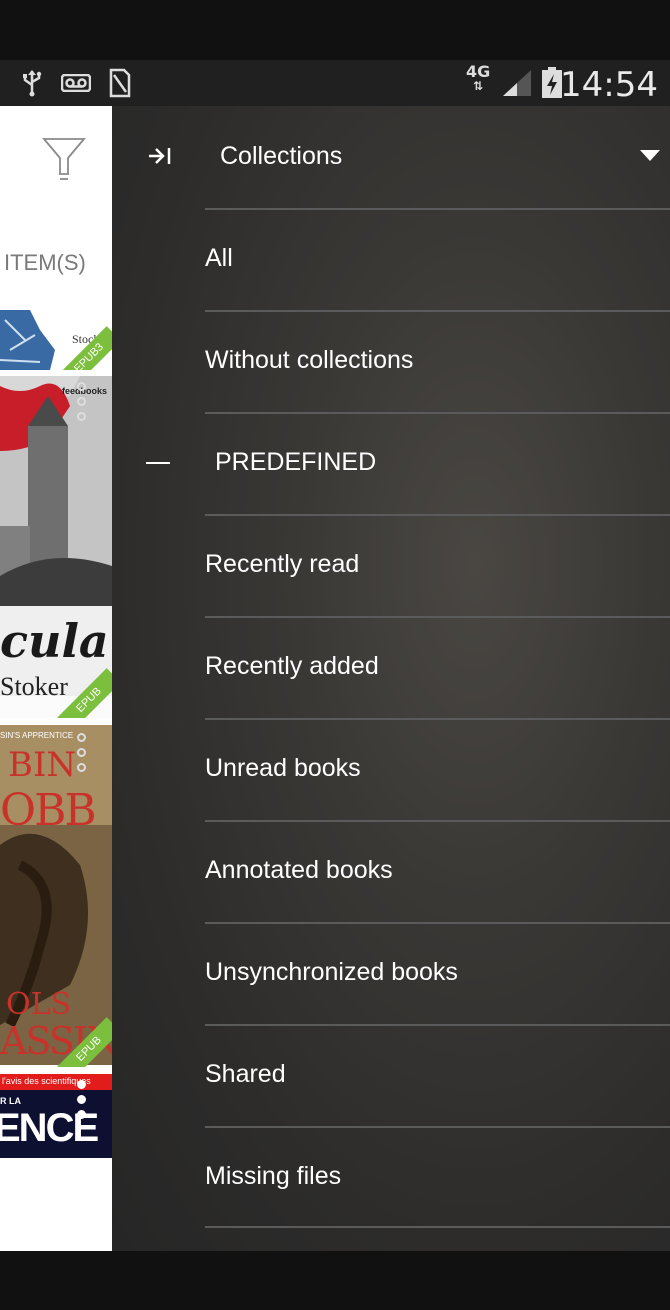 This screenshot has height=1310, width=670. I want to click on cover-author: Stoker, so click(34, 686).